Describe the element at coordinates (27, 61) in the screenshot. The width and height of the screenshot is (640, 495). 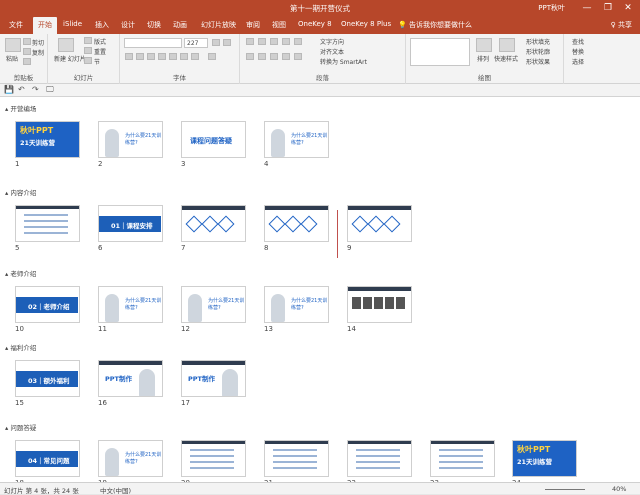
I see `format-painter-icon` at that location.